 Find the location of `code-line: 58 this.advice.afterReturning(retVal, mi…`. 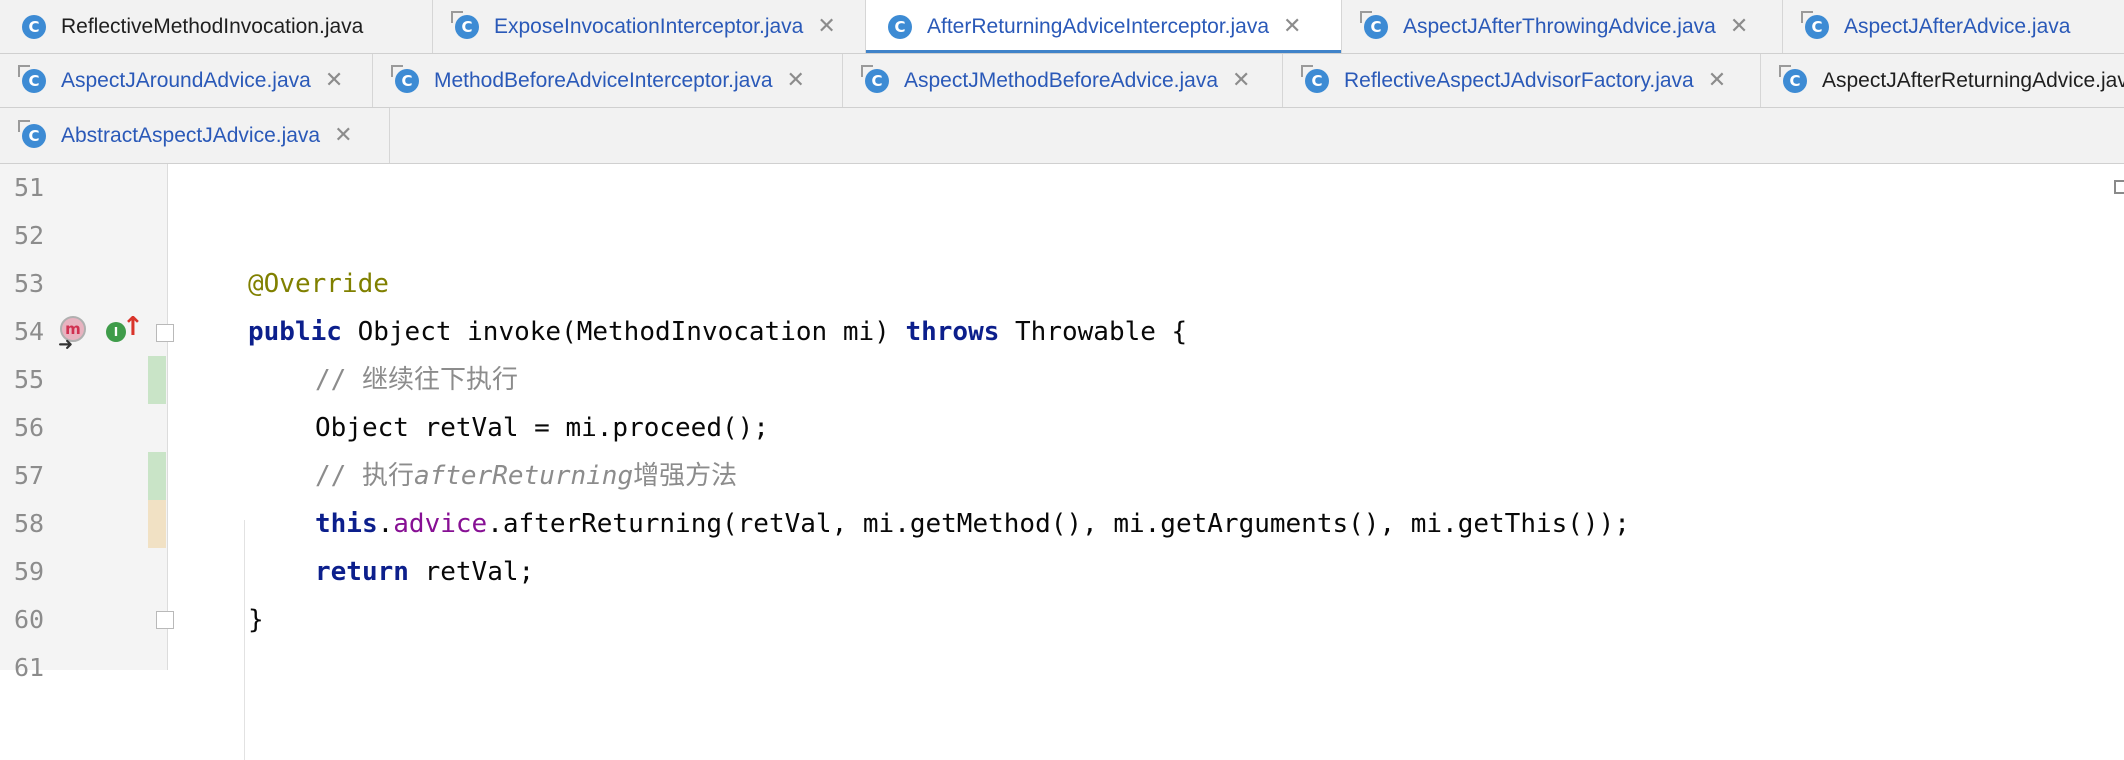

code-line: 58 this.advice.afterReturning(retVal, mi… is located at coordinates (1062, 524).